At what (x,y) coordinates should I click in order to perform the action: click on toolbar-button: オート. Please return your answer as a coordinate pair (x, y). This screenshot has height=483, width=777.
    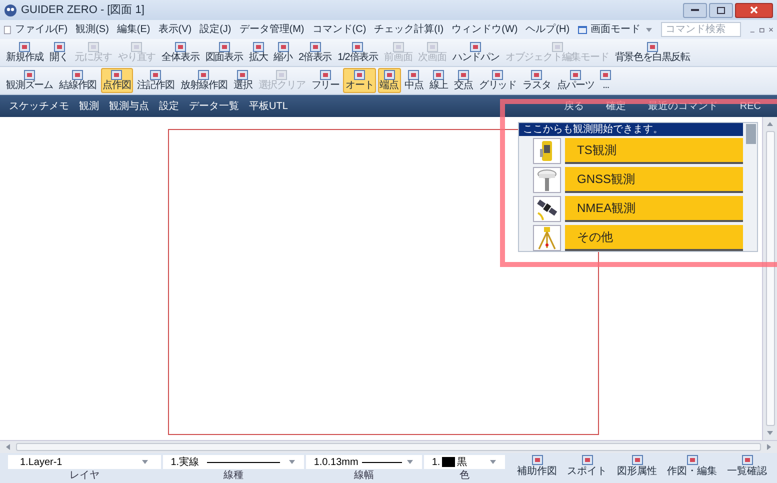
    Looking at the image, I should click on (359, 80).